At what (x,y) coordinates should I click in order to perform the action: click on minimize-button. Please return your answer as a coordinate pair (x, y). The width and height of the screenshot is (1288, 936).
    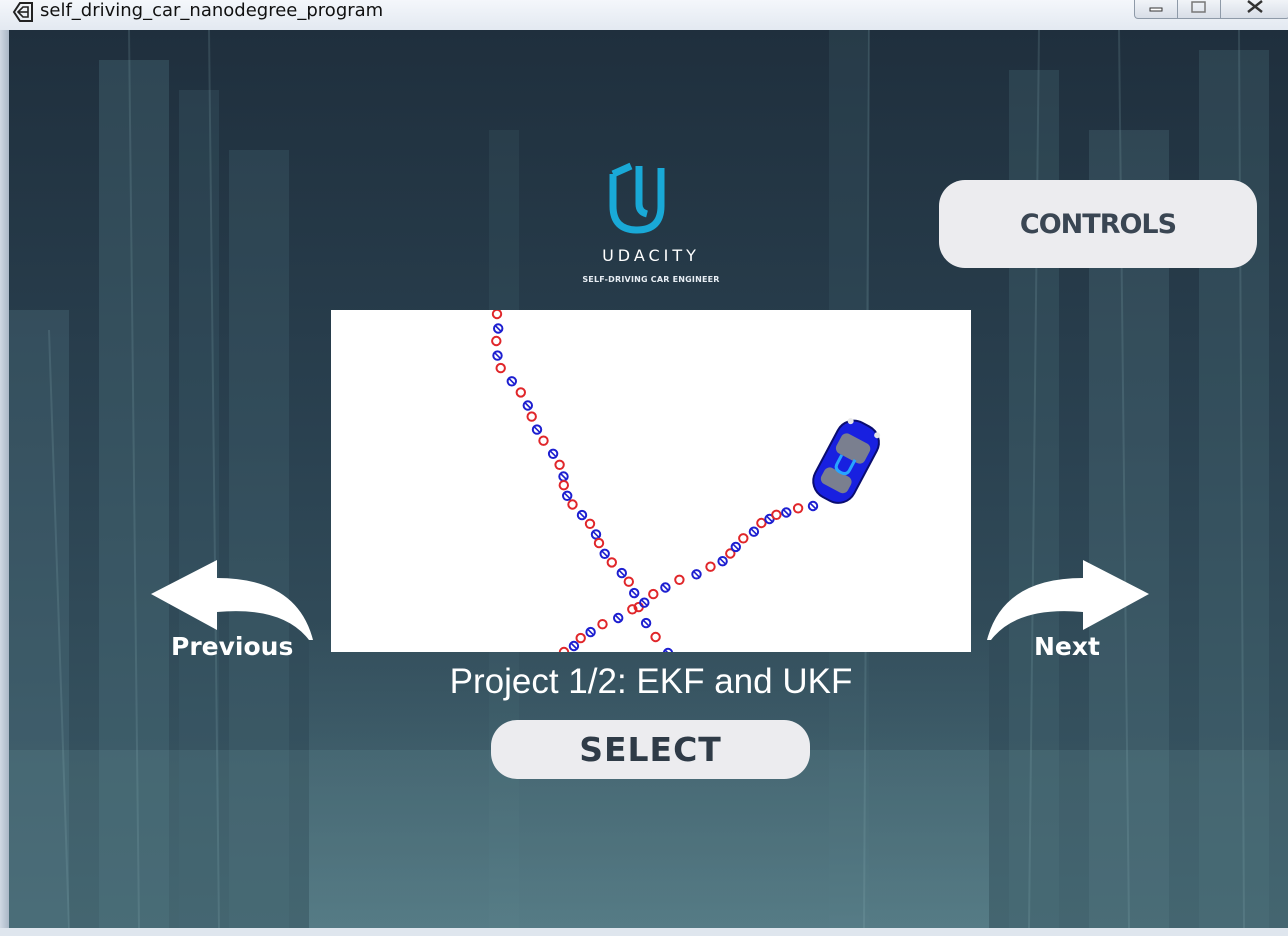
    Looking at the image, I should click on (1156, 9).